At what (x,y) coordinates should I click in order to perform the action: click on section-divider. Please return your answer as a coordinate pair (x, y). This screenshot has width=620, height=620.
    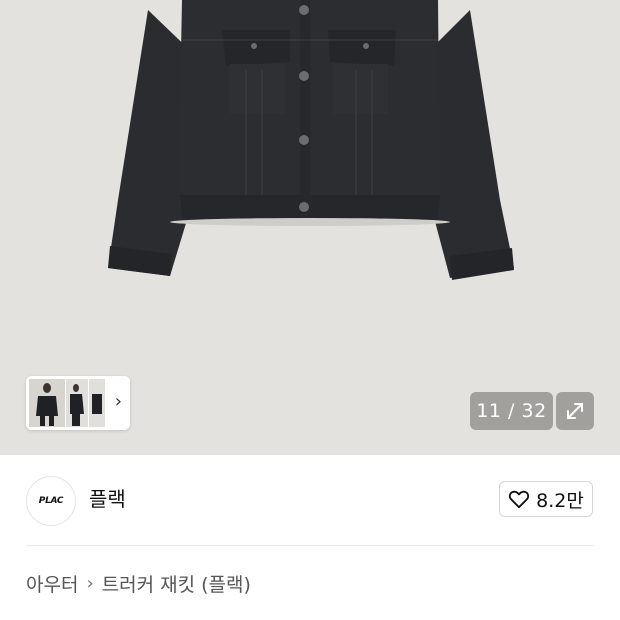
    Looking at the image, I should click on (310, 545).